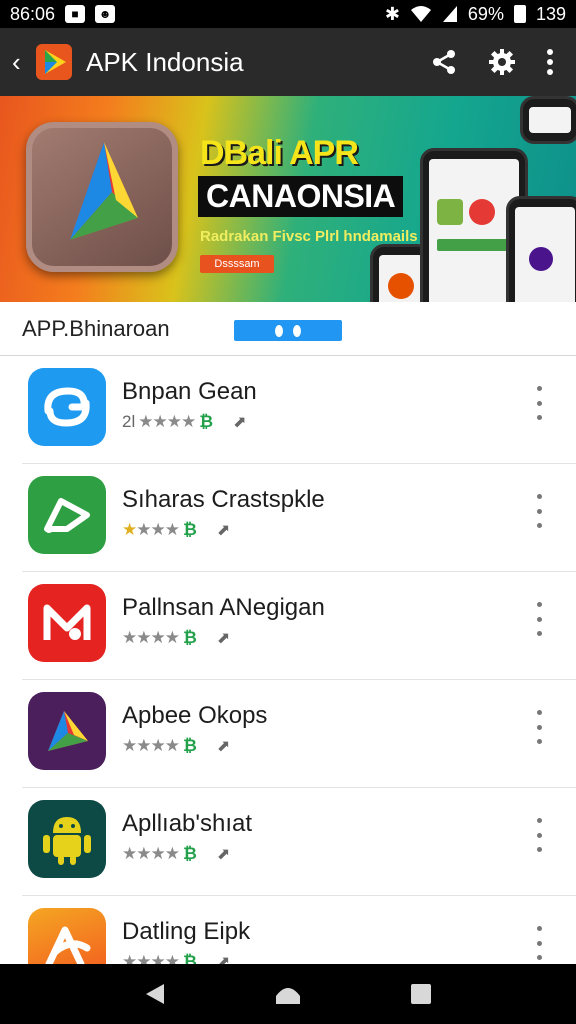  Describe the element at coordinates (444, 62) in the screenshot. I see `share-icon` at that location.